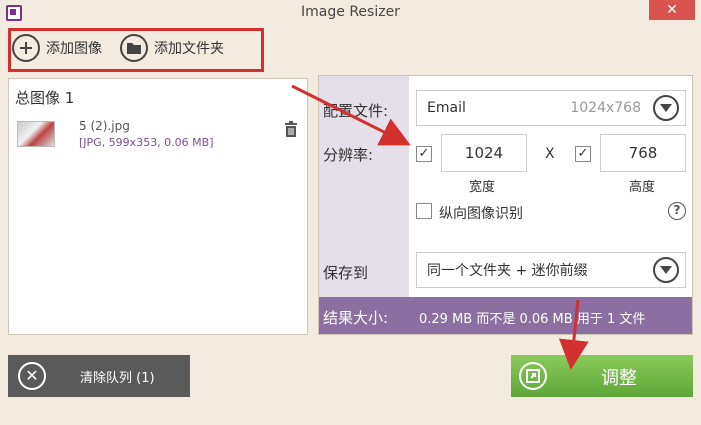 The height and width of the screenshot is (425, 701). What do you see at coordinates (346, 273) in the screenshot?
I see `save-to-label: 保存到` at bounding box center [346, 273].